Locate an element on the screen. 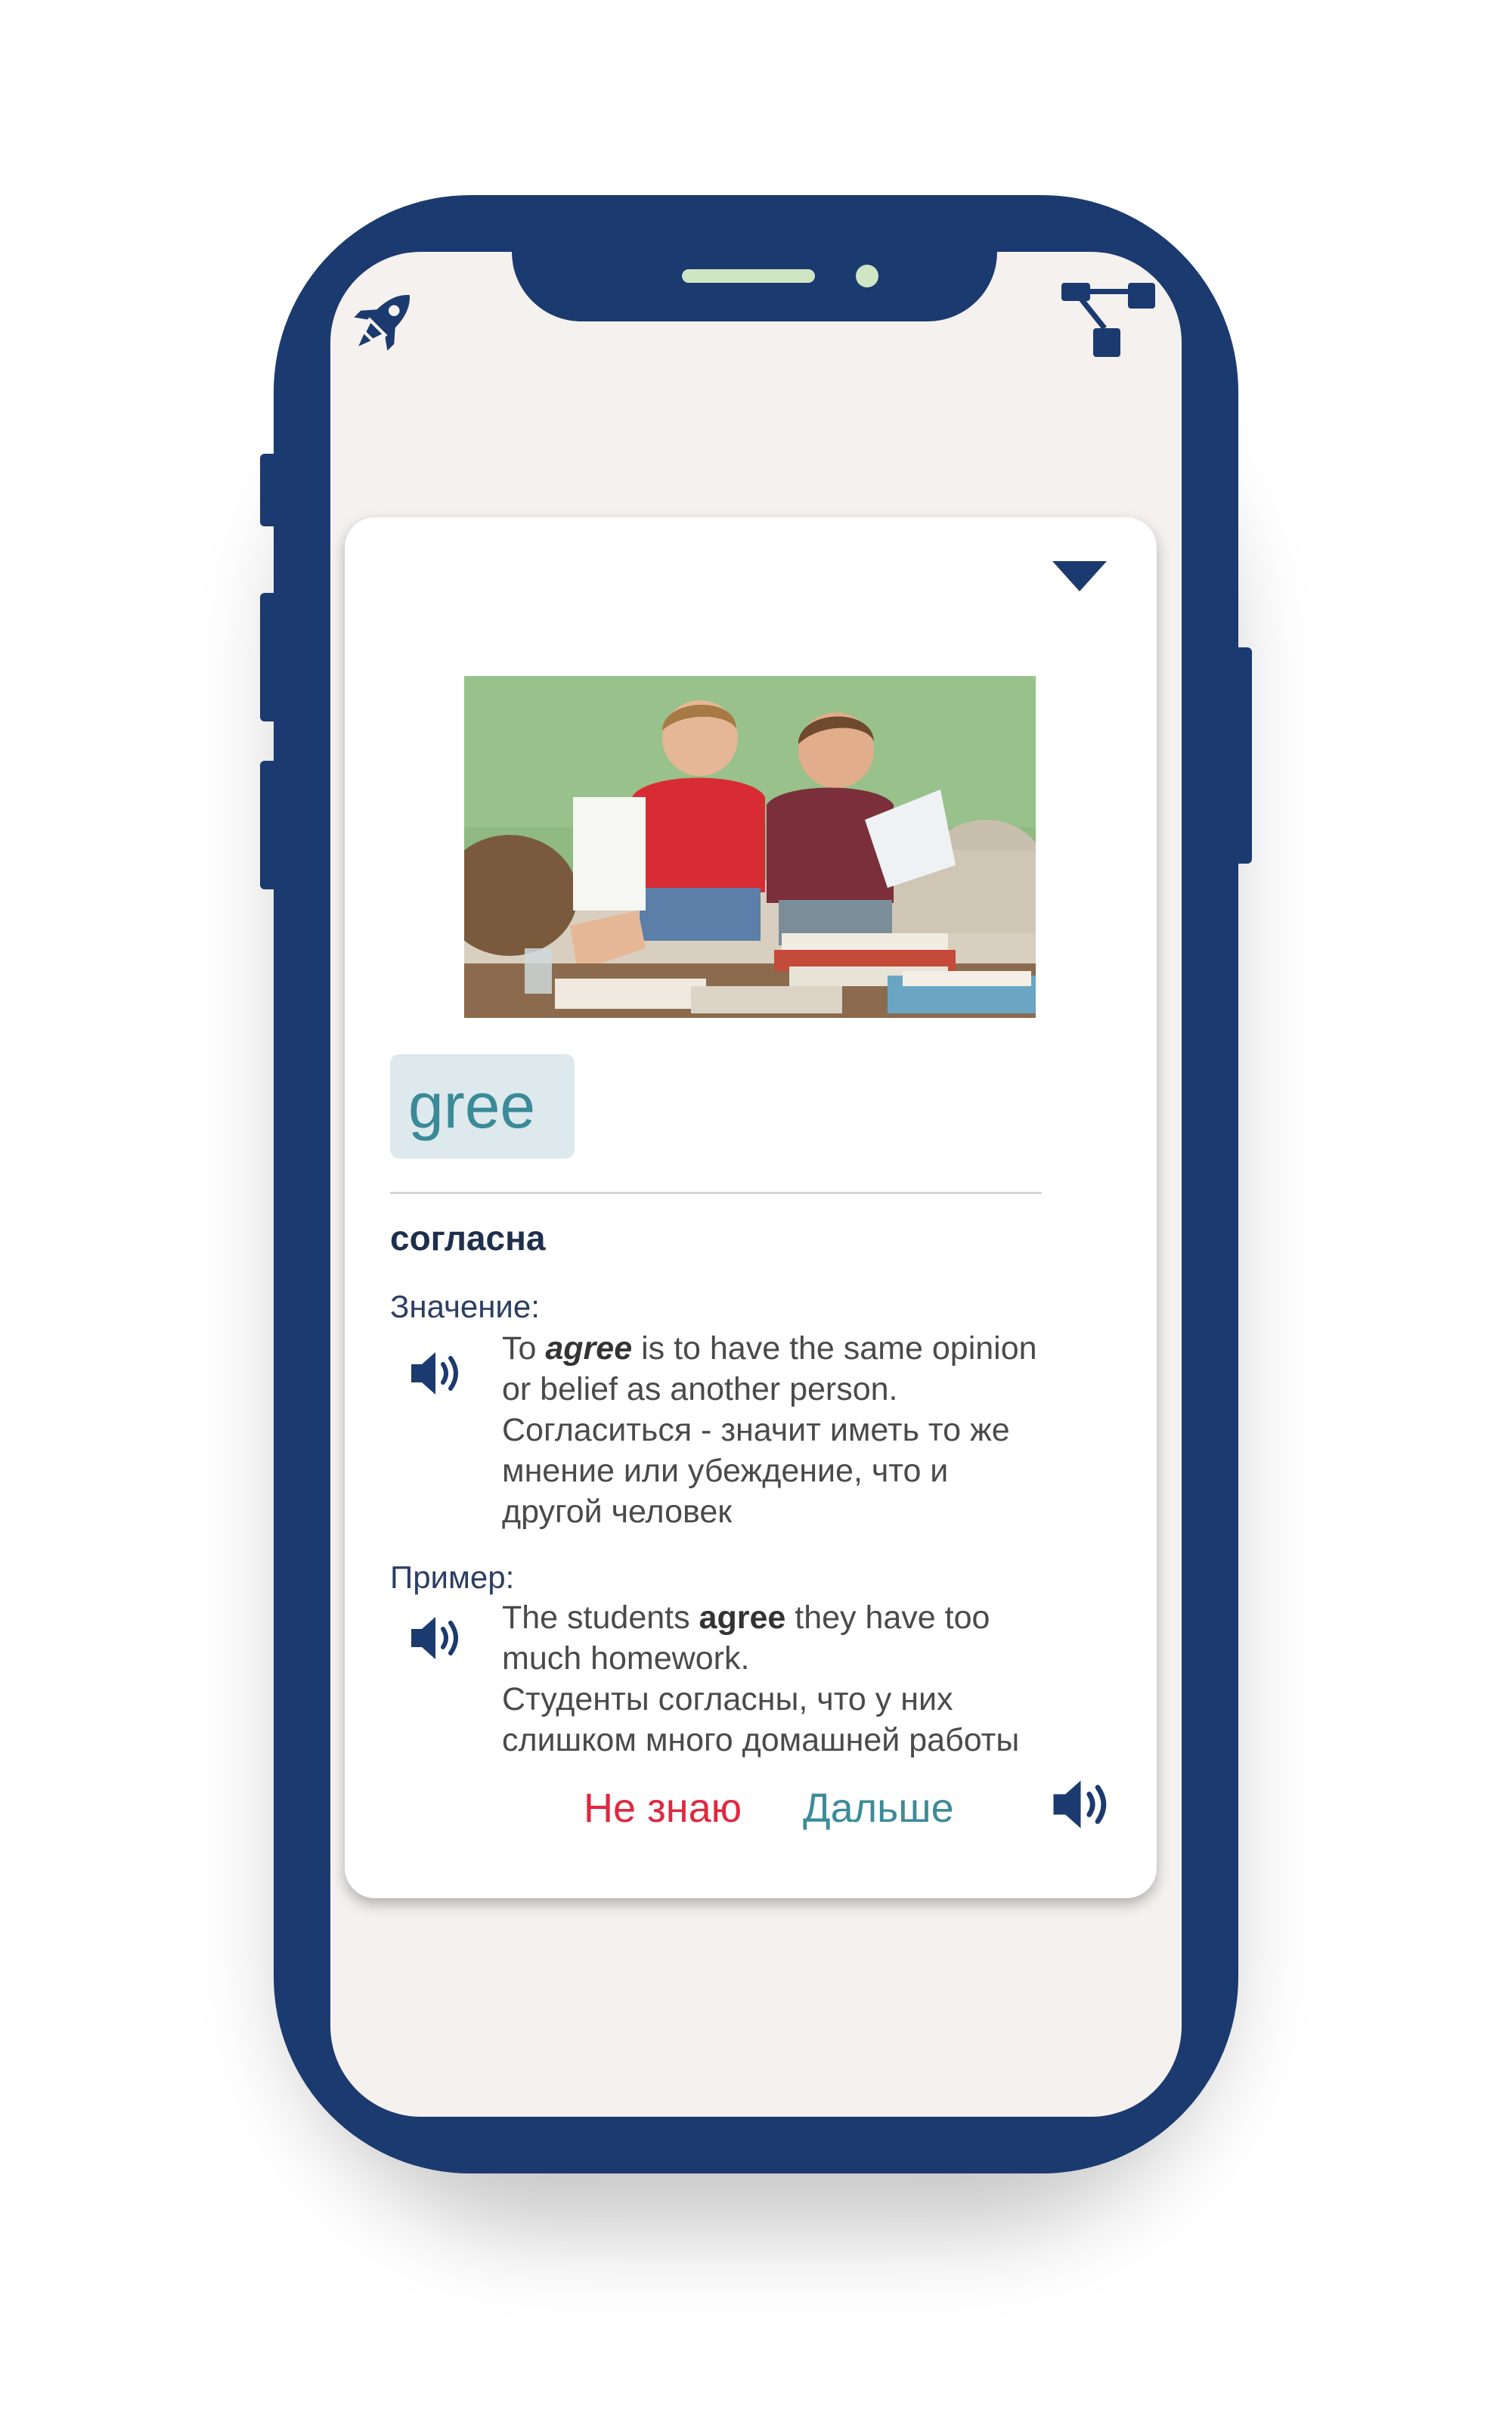  meaning-line-1: To agree is to have the same opinion is located at coordinates (820, 1348).